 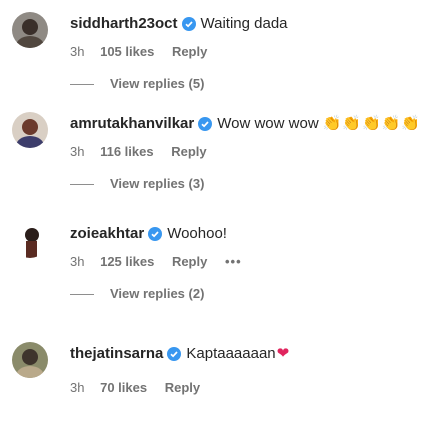 What do you see at coordinates (231, 353) in the screenshot?
I see `comment-text: Kaptaaaaaan` at bounding box center [231, 353].